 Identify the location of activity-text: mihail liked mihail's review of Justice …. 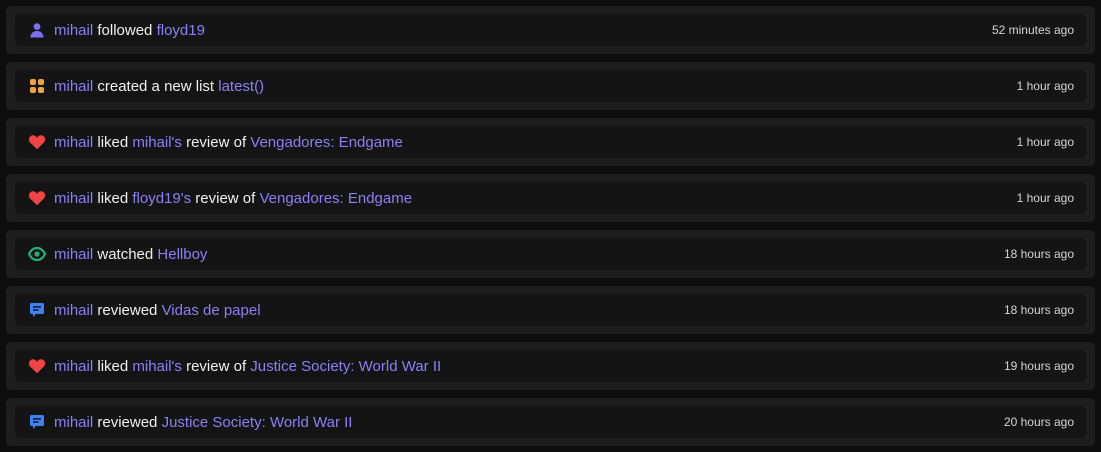
(529, 366).